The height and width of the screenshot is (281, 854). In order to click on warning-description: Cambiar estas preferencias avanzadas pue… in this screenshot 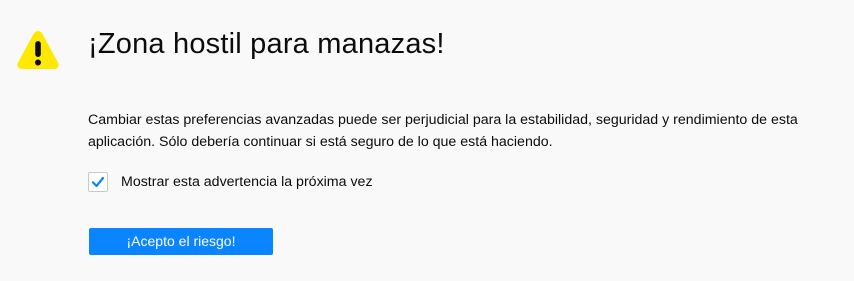, I will do `click(443, 131)`.